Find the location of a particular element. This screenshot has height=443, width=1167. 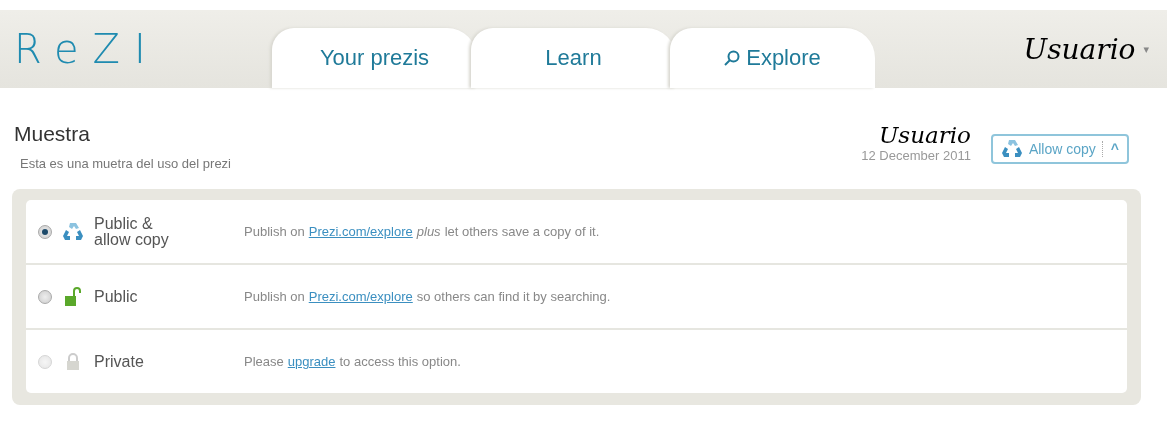

option-label: Public is located at coordinates (116, 296).